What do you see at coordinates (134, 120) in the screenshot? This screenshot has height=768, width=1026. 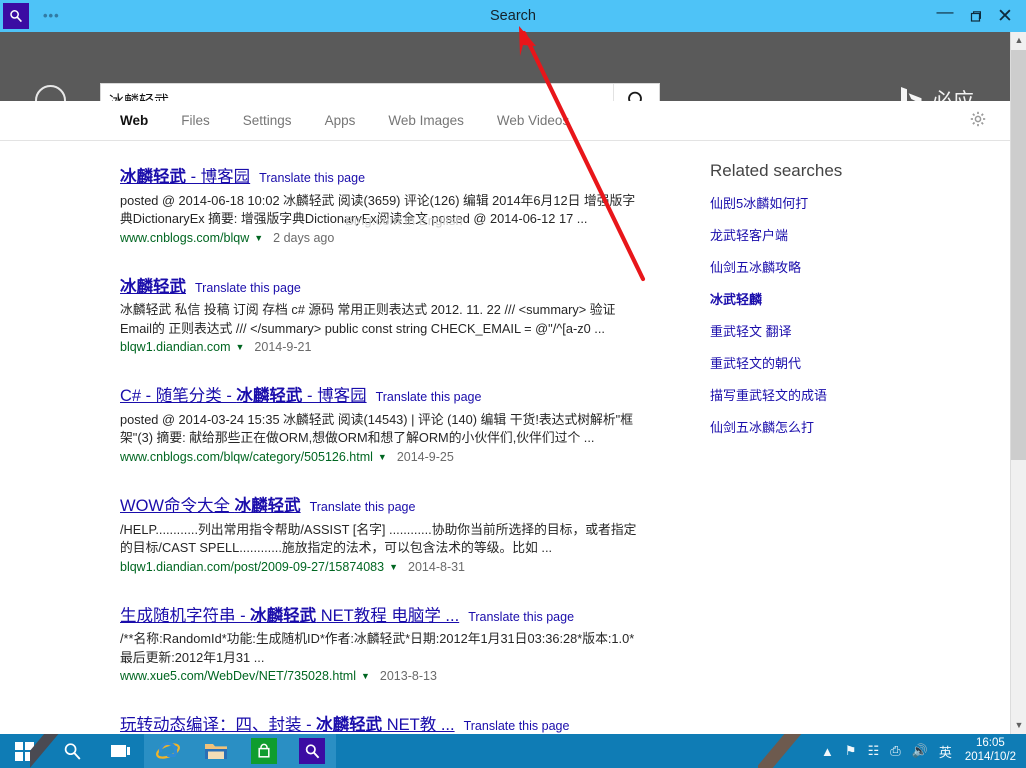 I see `tab-web: Web` at bounding box center [134, 120].